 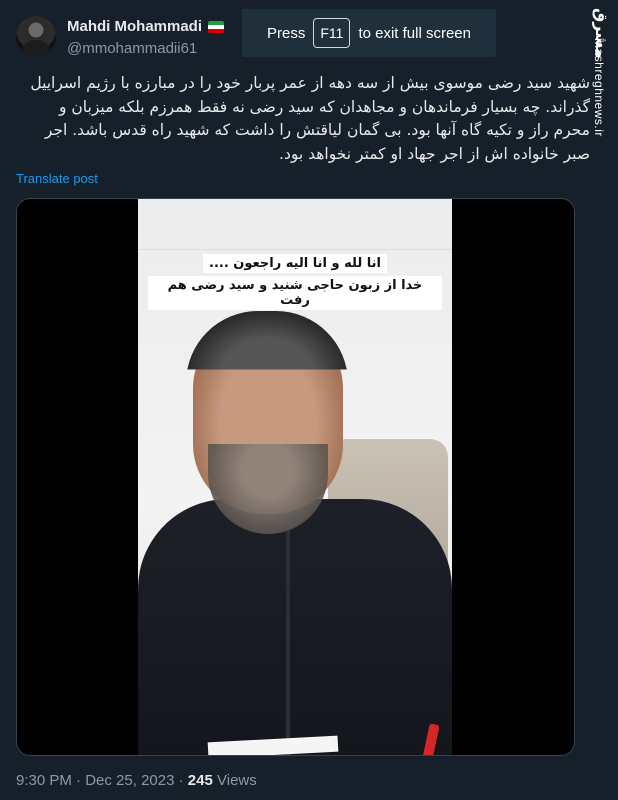 What do you see at coordinates (44, 780) in the screenshot?
I see `tweet-time: 9:30 PM` at bounding box center [44, 780].